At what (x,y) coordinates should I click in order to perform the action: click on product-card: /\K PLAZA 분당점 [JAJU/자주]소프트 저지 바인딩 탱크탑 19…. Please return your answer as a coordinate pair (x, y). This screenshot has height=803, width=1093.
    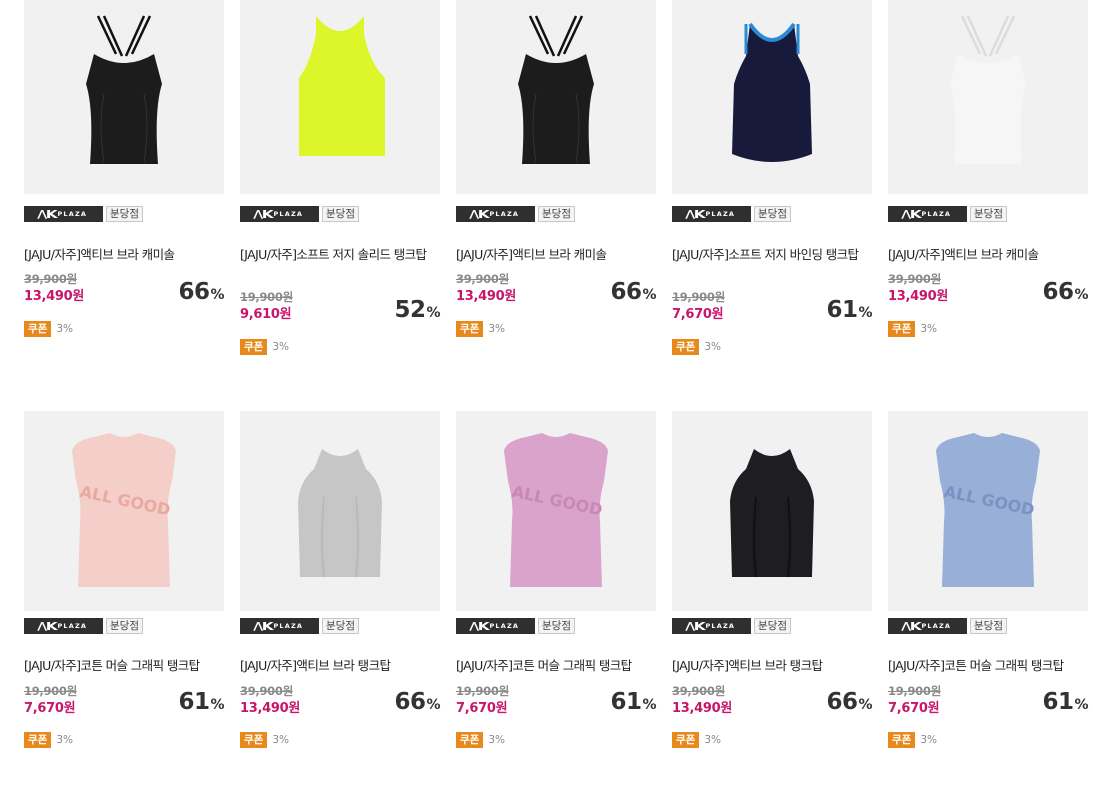
    Looking at the image, I should click on (772, 190).